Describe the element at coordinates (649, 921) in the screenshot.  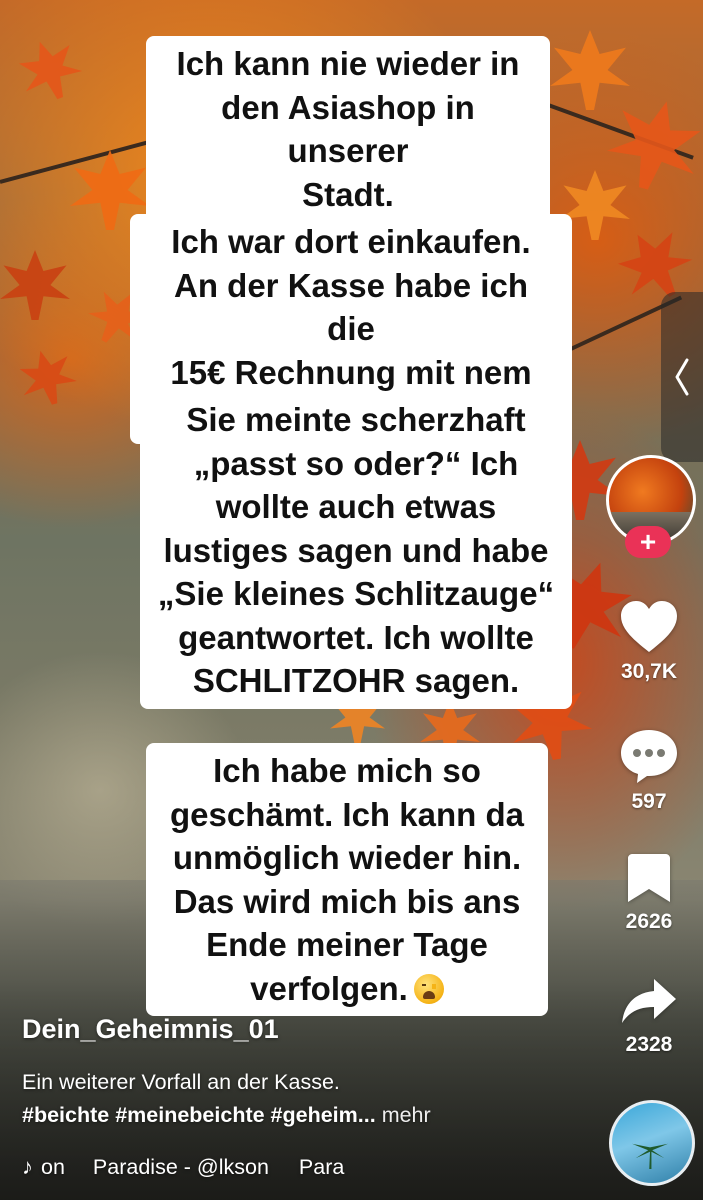
I see `save-count: 2626` at that location.